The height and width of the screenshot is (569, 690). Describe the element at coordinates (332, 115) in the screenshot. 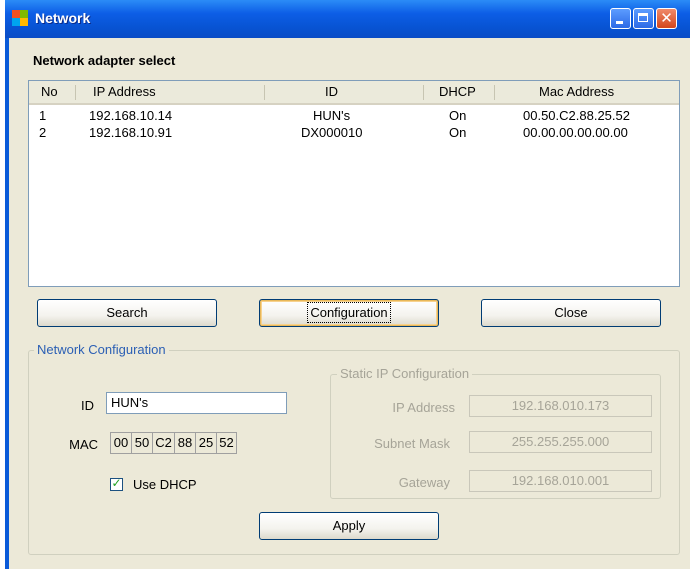

I see `cell-id: HUN's` at that location.